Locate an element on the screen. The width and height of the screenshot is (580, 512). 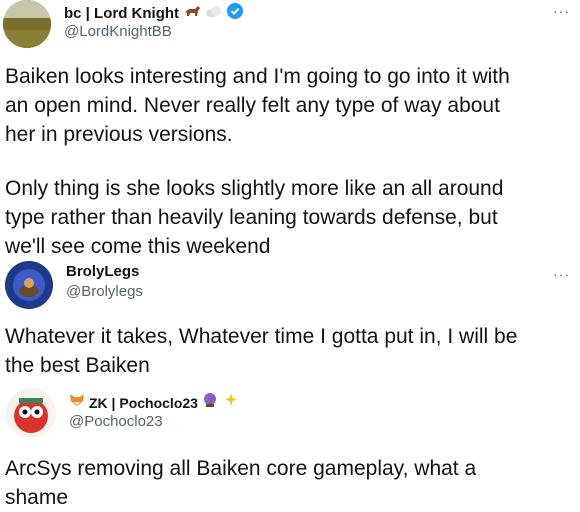
tweet-line: the best Baiken is located at coordinates (77, 365).